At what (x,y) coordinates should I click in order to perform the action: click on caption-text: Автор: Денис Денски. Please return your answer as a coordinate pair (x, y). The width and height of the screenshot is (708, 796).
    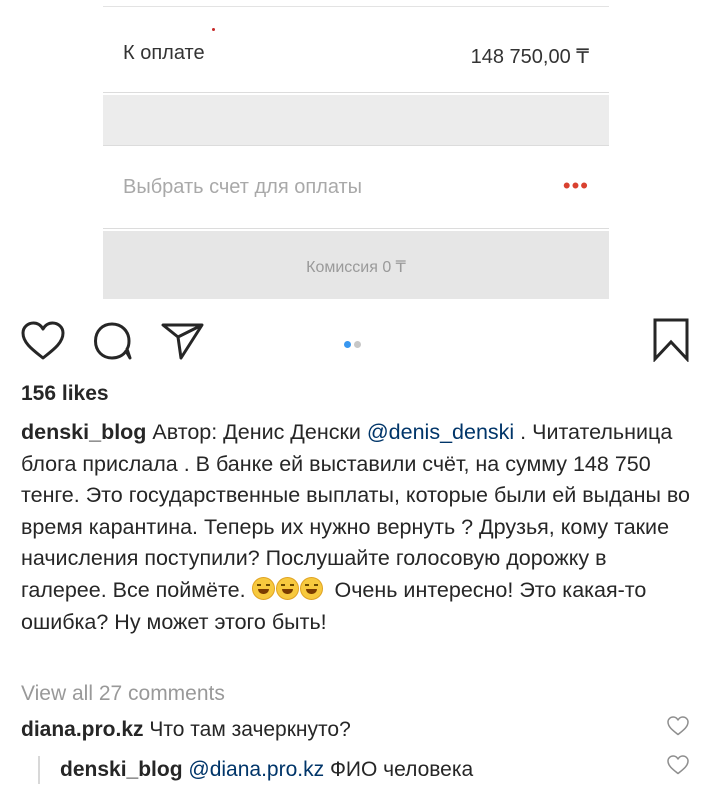
    Looking at the image, I should click on (256, 432).